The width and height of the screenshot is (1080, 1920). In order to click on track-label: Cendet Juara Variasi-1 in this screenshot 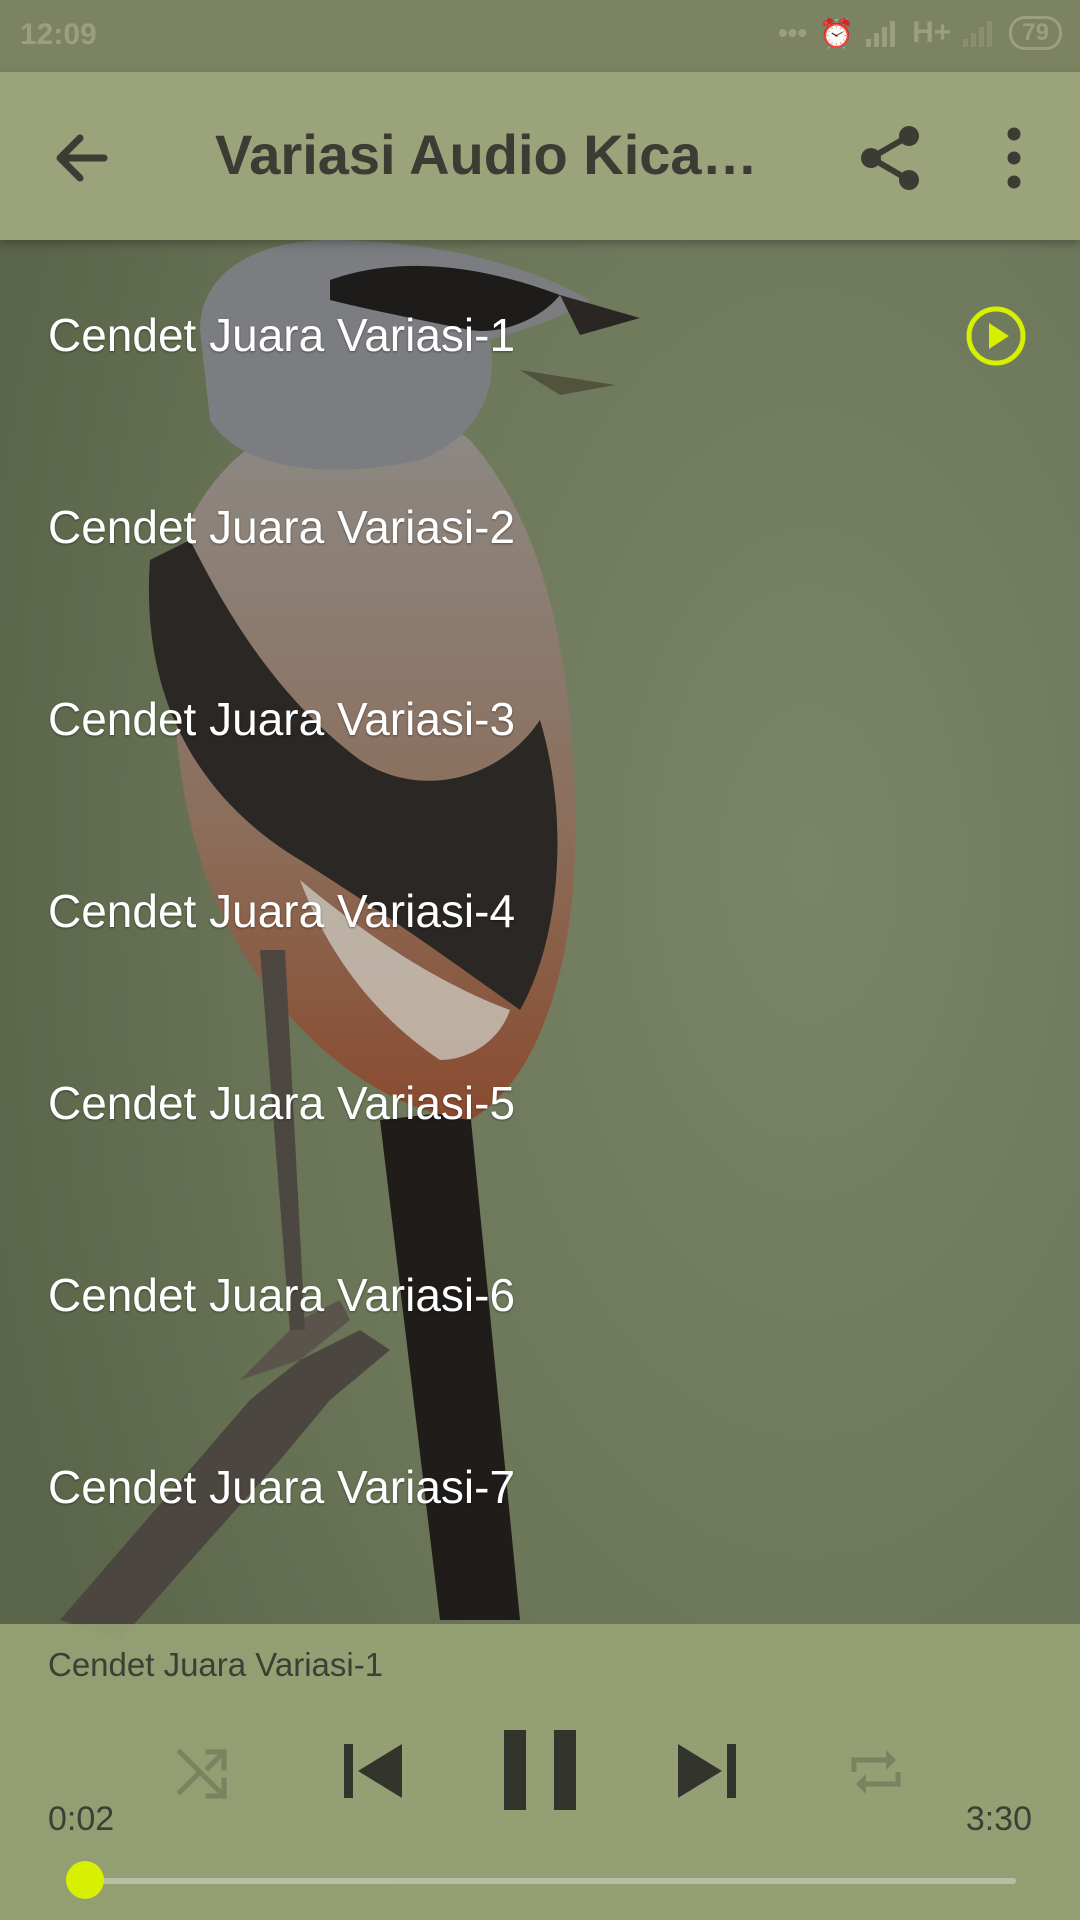, I will do `click(282, 335)`.